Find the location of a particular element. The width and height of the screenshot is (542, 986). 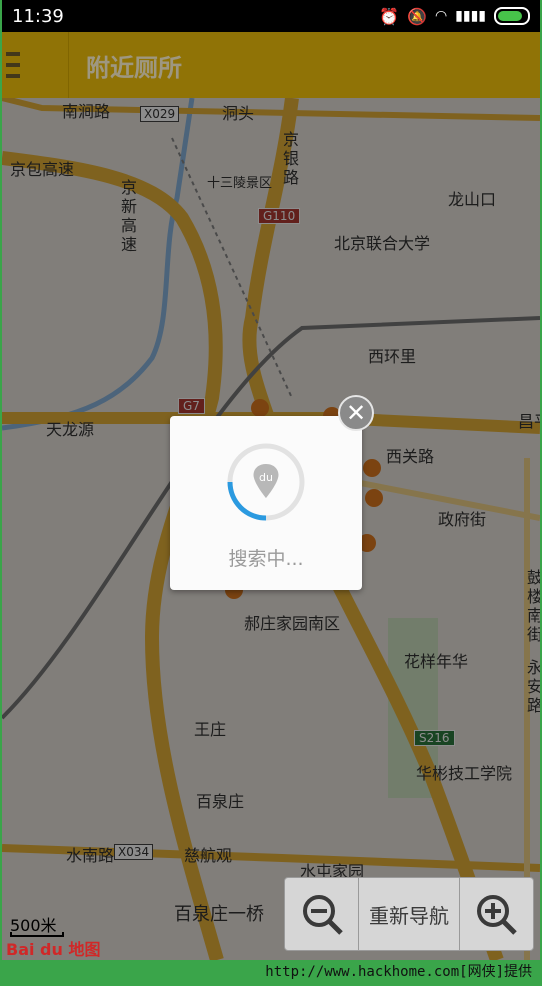

watermark: http://www.hackhome.com[网侠]提供 is located at coordinates (398, 972).